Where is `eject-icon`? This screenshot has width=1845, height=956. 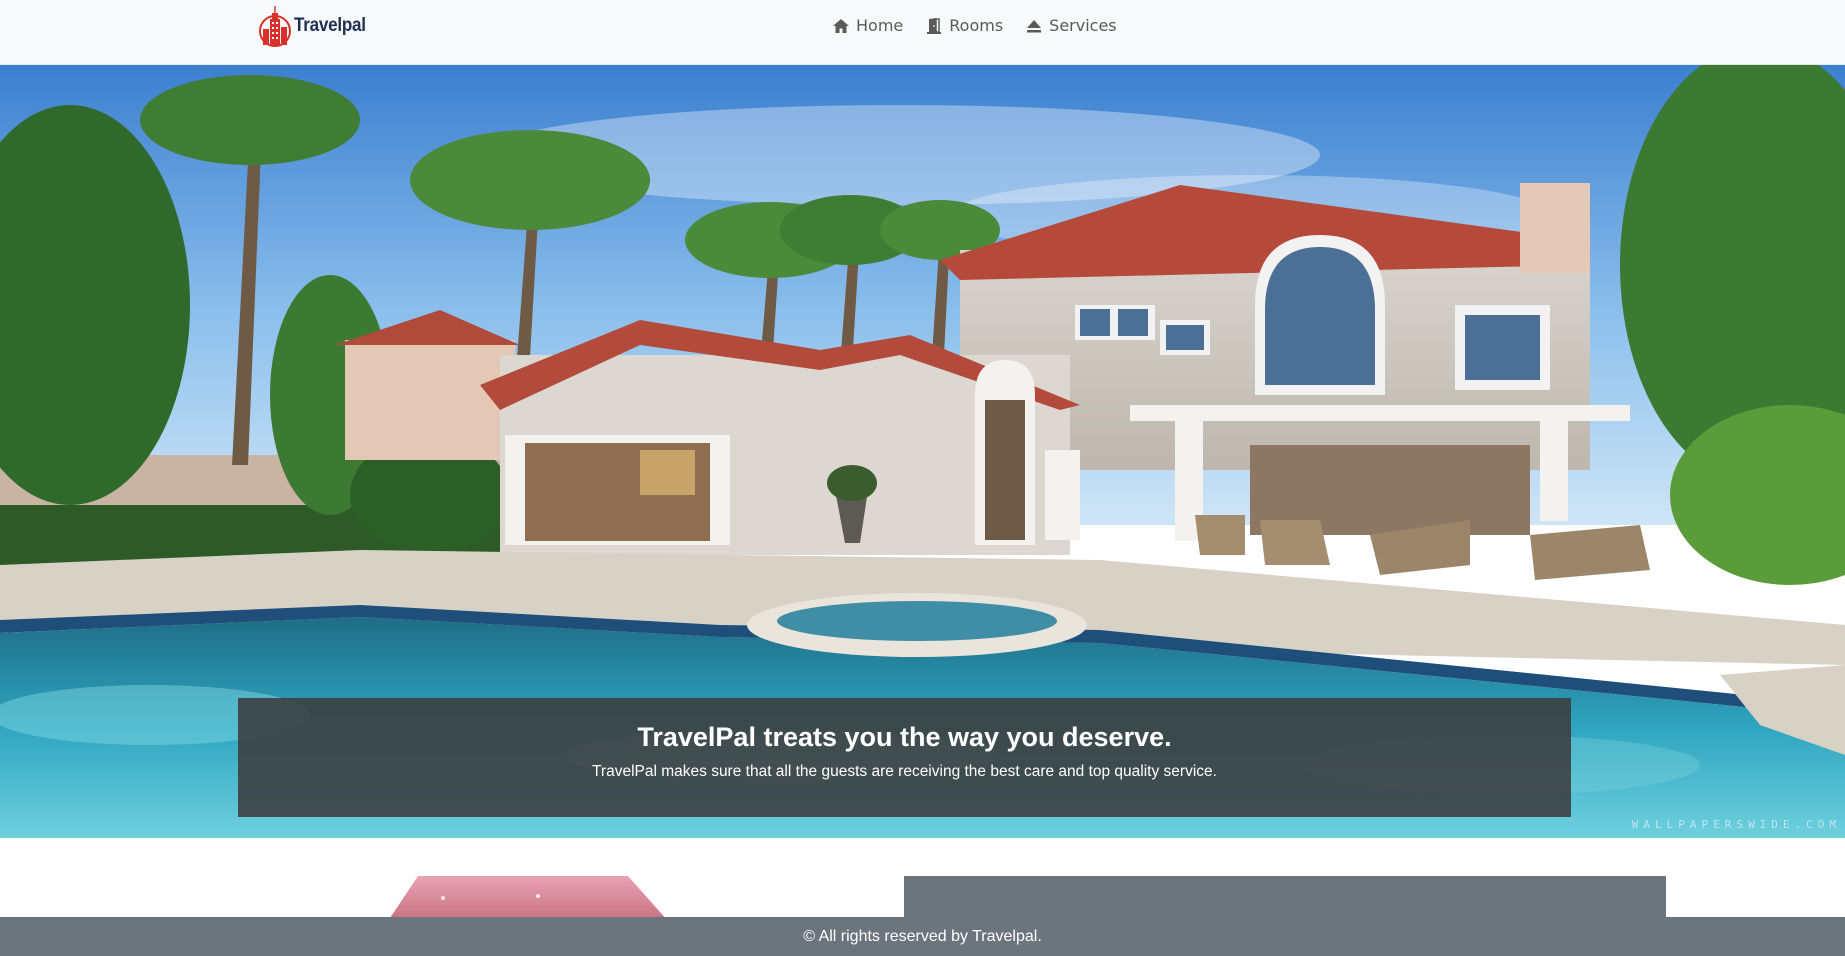
eject-icon is located at coordinates (1034, 25).